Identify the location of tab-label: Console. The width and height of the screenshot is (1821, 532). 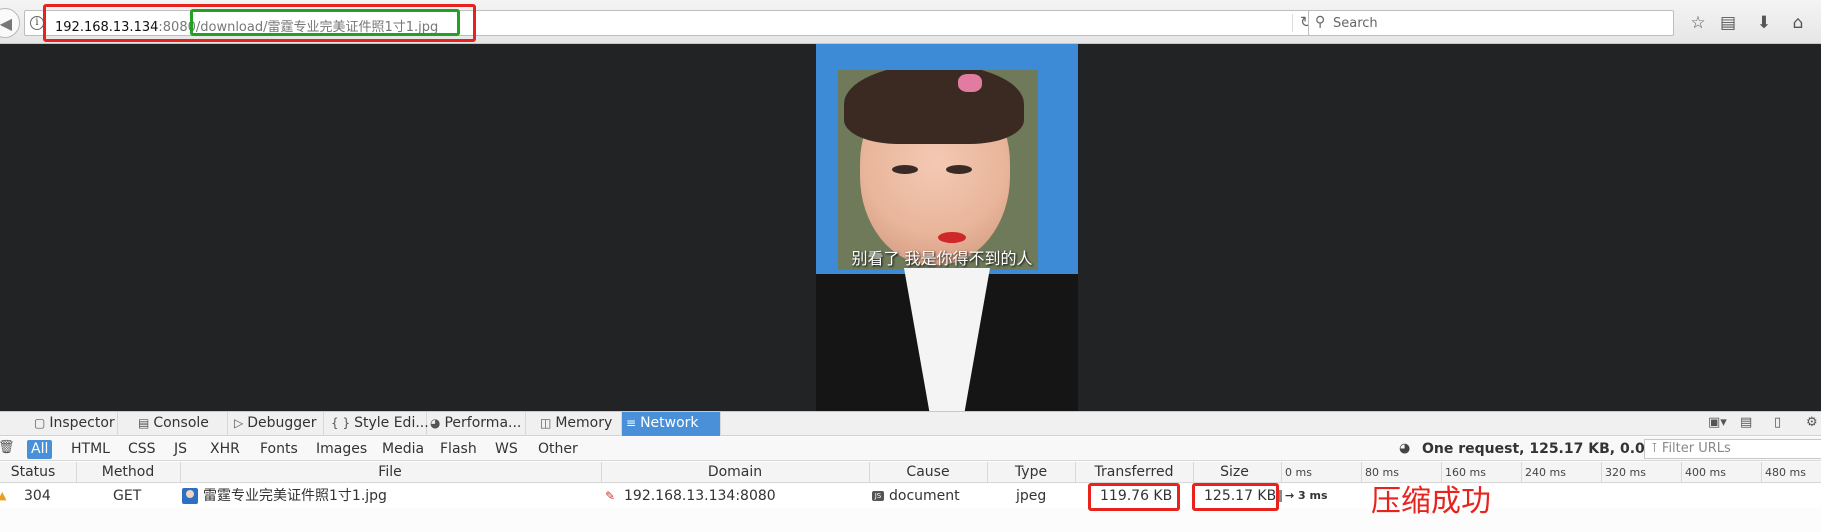
(181, 423).